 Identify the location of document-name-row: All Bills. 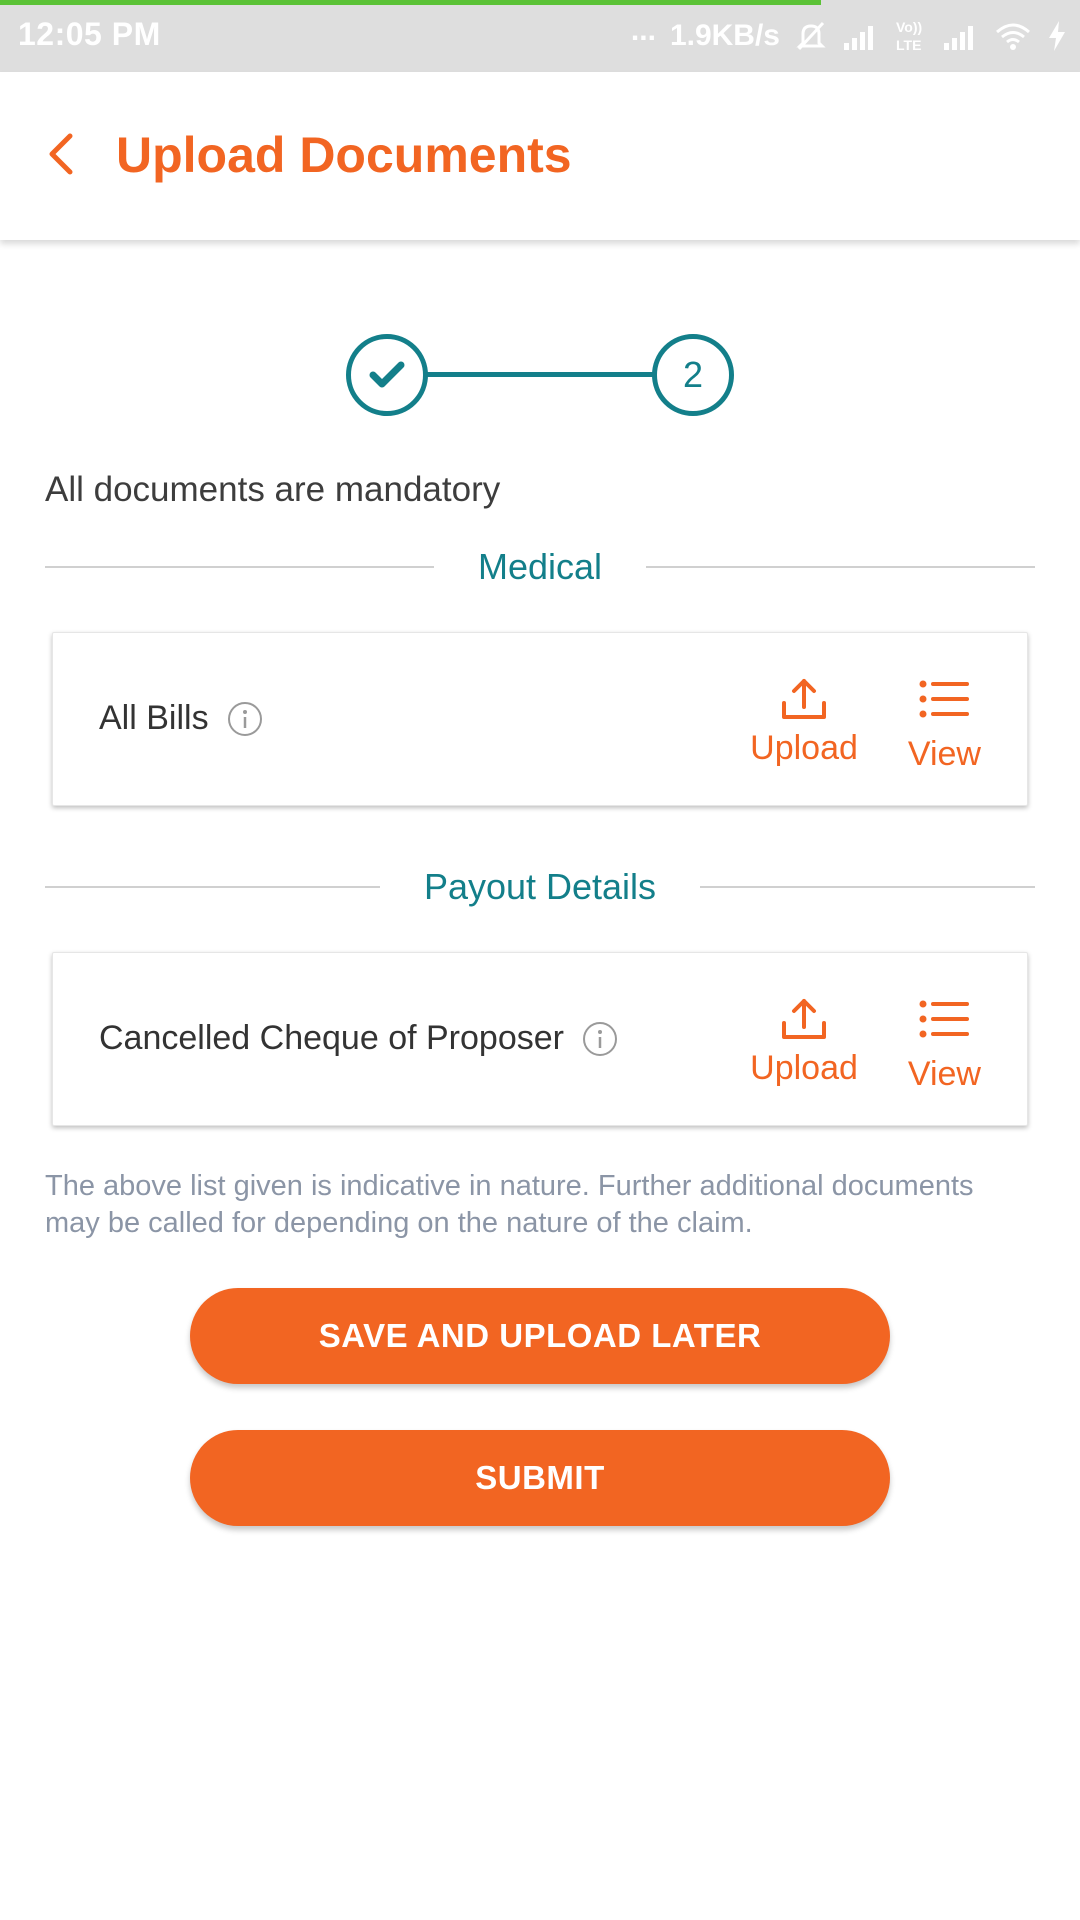
(181, 718).